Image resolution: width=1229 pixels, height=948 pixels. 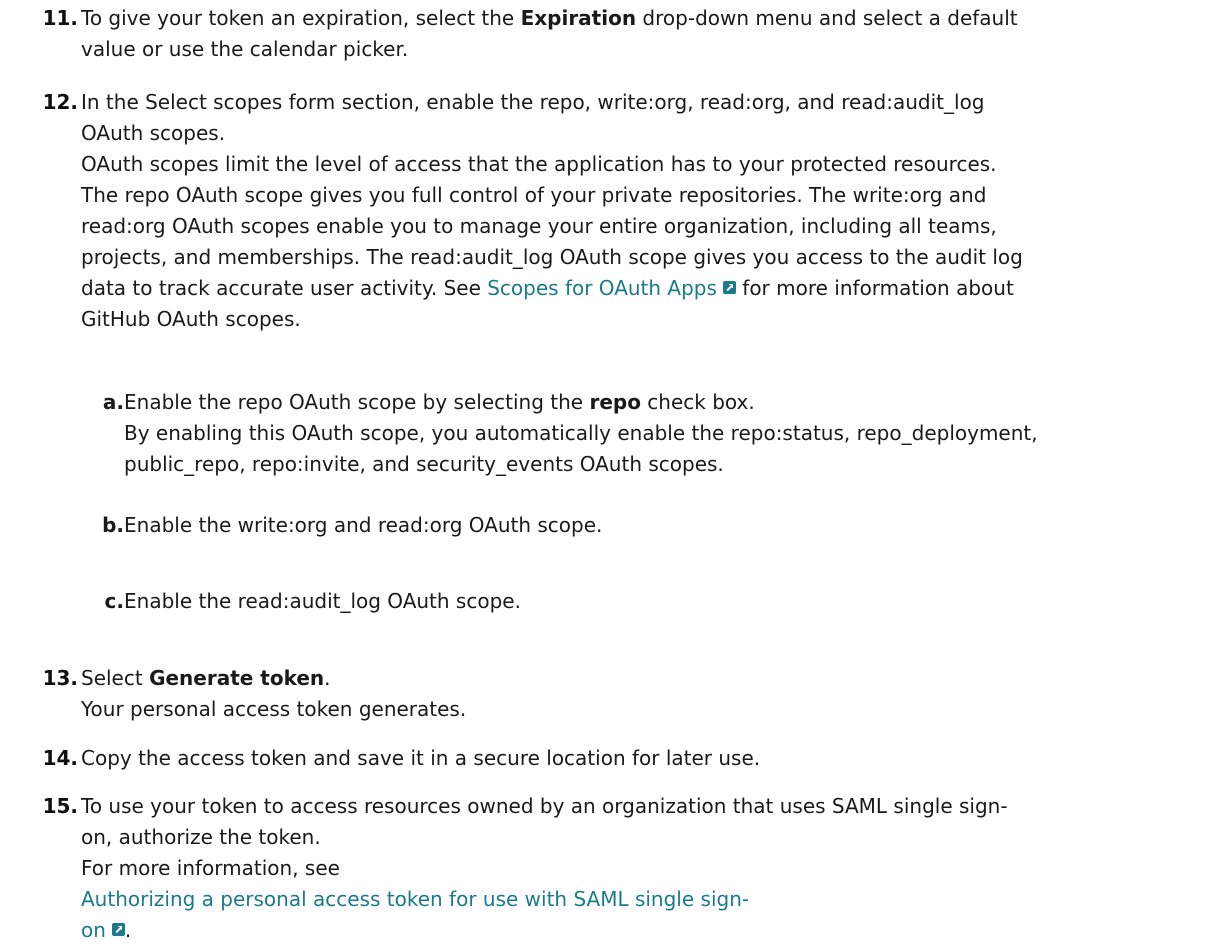 I want to click on substep-label: b., so click(x=113, y=525).